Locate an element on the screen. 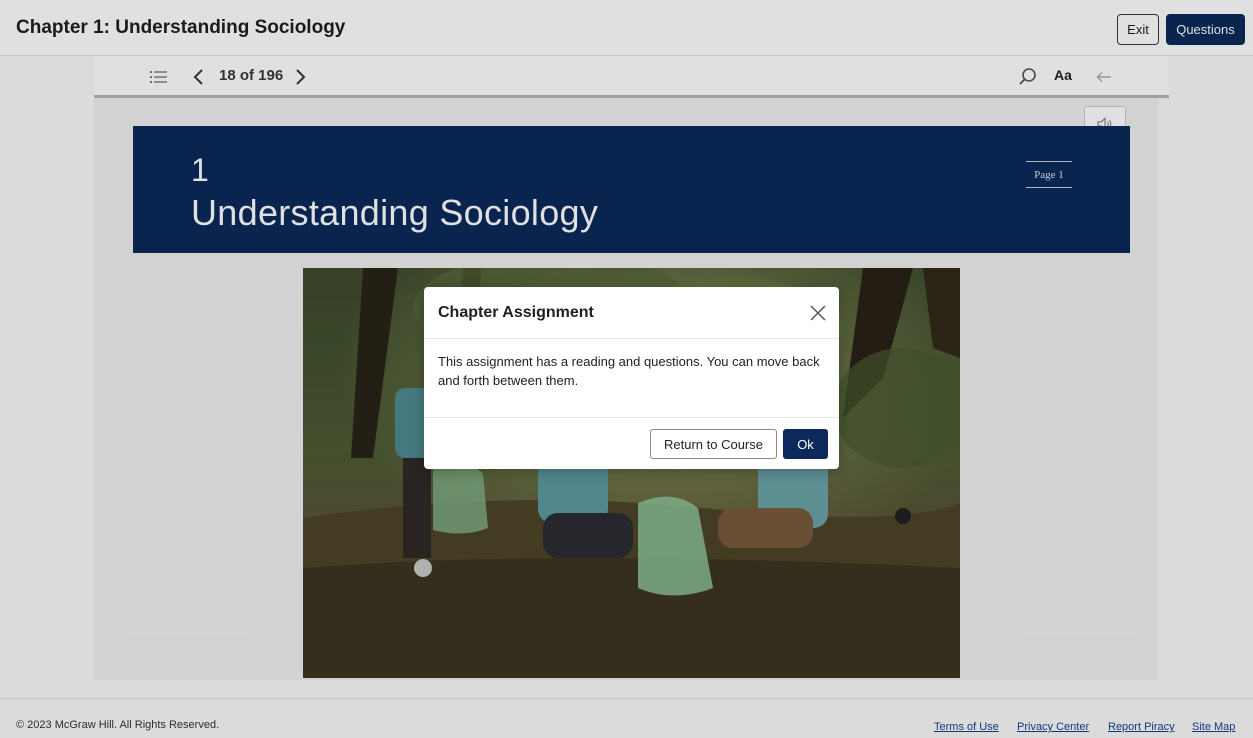 Image resolution: width=1253 pixels, height=738 pixels. close-icon is located at coordinates (818, 313).